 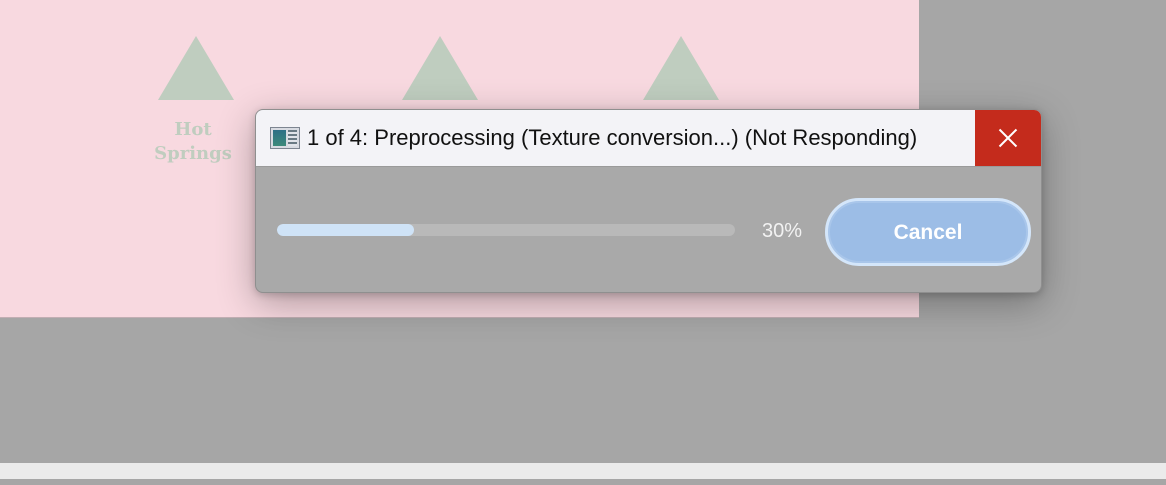 What do you see at coordinates (285, 138) in the screenshot?
I see `app-window-icon` at bounding box center [285, 138].